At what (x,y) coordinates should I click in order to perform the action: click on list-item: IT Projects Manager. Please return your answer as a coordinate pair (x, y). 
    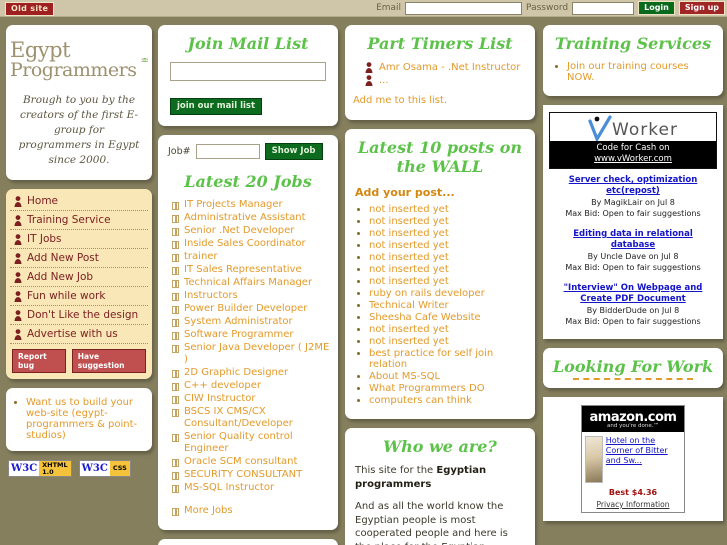
    Looking at the image, I should click on (248, 205).